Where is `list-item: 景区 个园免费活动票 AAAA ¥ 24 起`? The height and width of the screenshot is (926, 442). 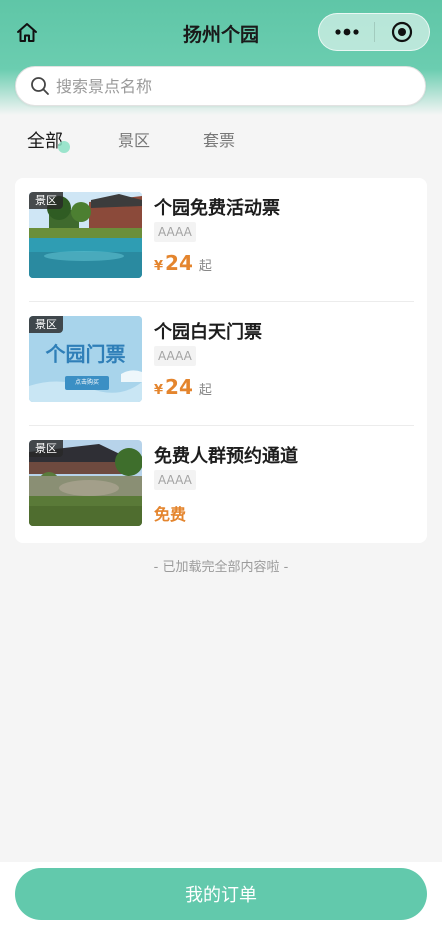
list-item: 景区 个园免费活动票 AAAA ¥ 24 起 is located at coordinates (221, 235).